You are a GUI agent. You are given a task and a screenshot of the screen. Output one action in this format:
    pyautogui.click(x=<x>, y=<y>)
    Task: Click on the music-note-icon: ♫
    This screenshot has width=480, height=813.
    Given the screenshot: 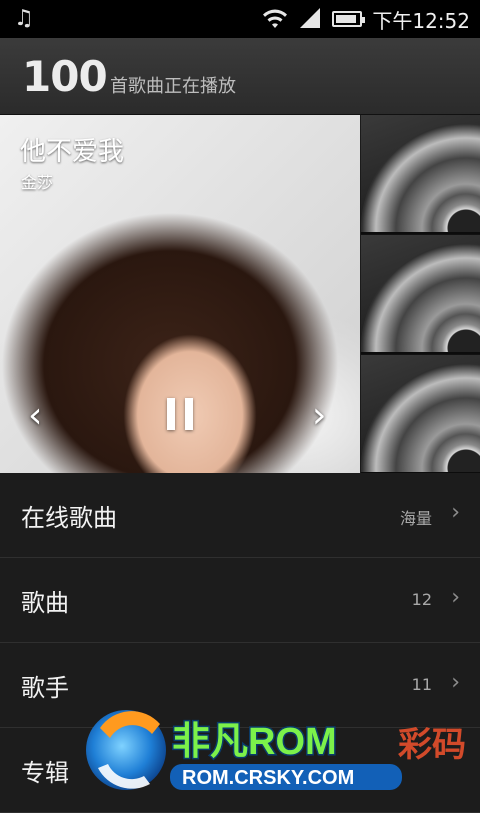 What is the action you would take?
    pyautogui.click(x=24, y=18)
    